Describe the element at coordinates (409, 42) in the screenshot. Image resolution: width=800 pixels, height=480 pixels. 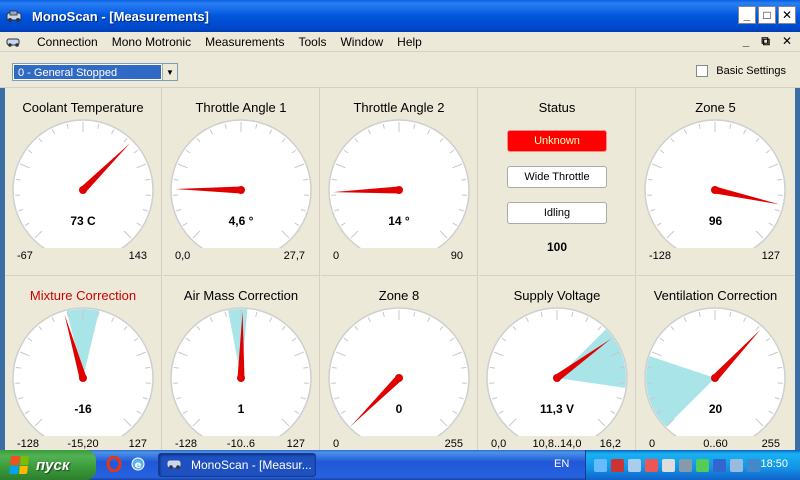
I see `menu-help: Help` at that location.